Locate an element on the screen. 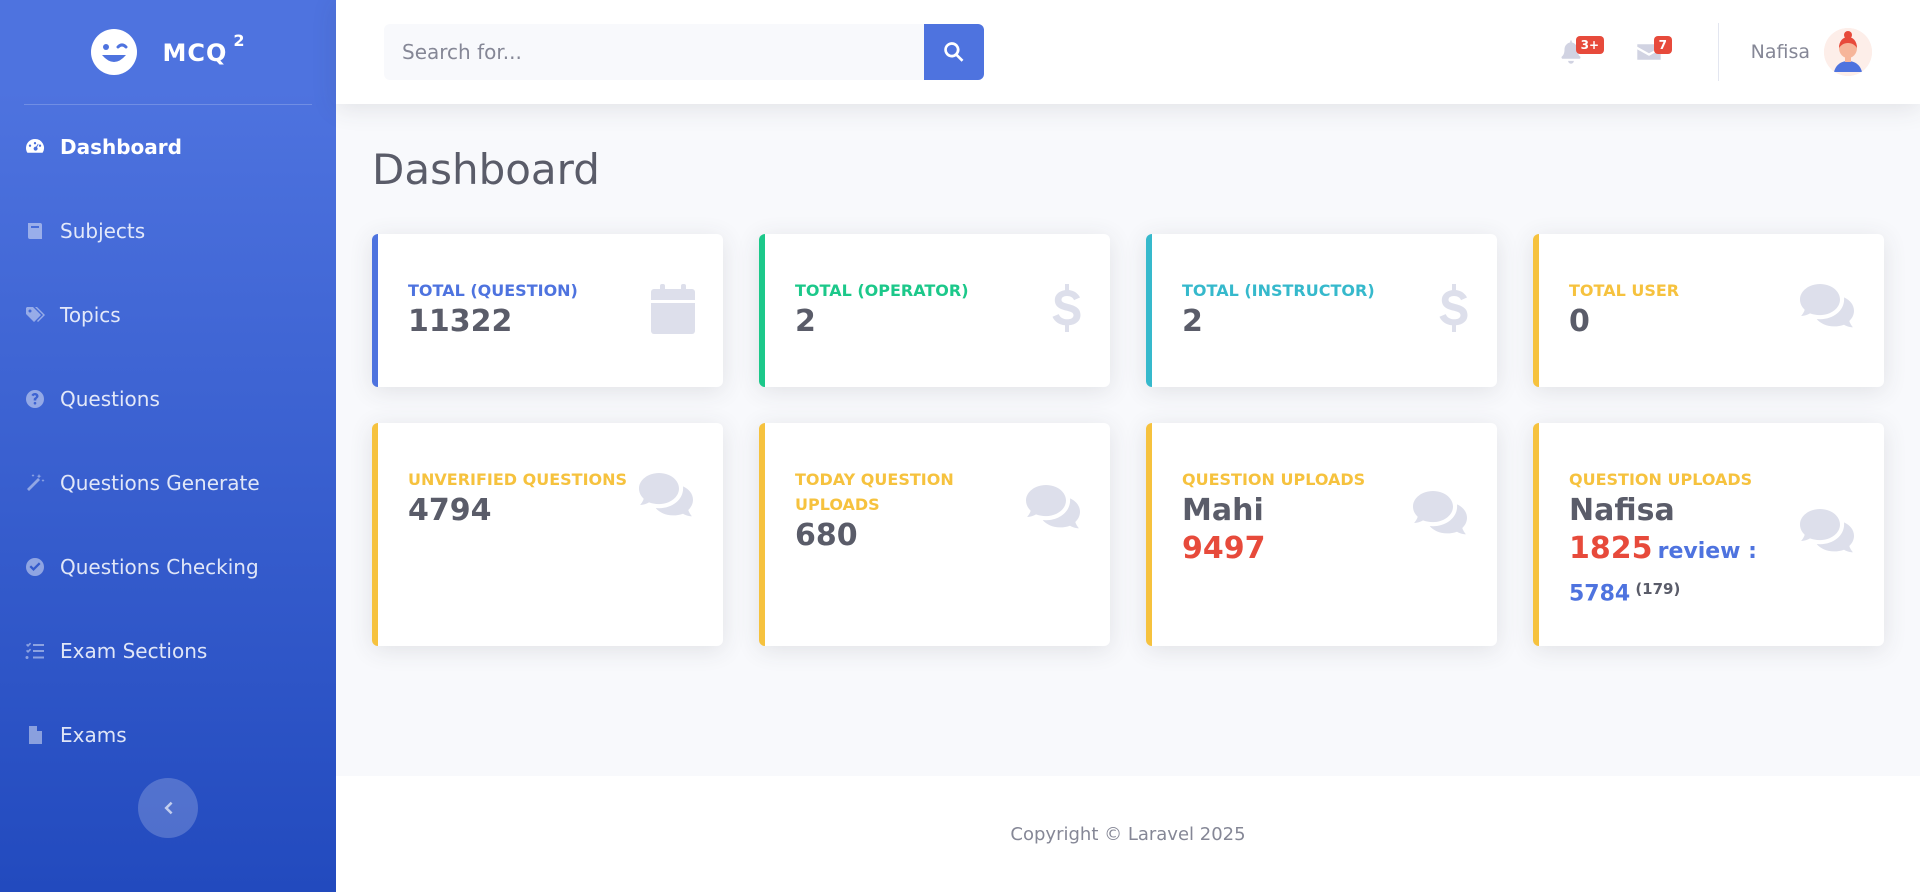 The image size is (1920, 892). page-title: Dashboard is located at coordinates (486, 169).